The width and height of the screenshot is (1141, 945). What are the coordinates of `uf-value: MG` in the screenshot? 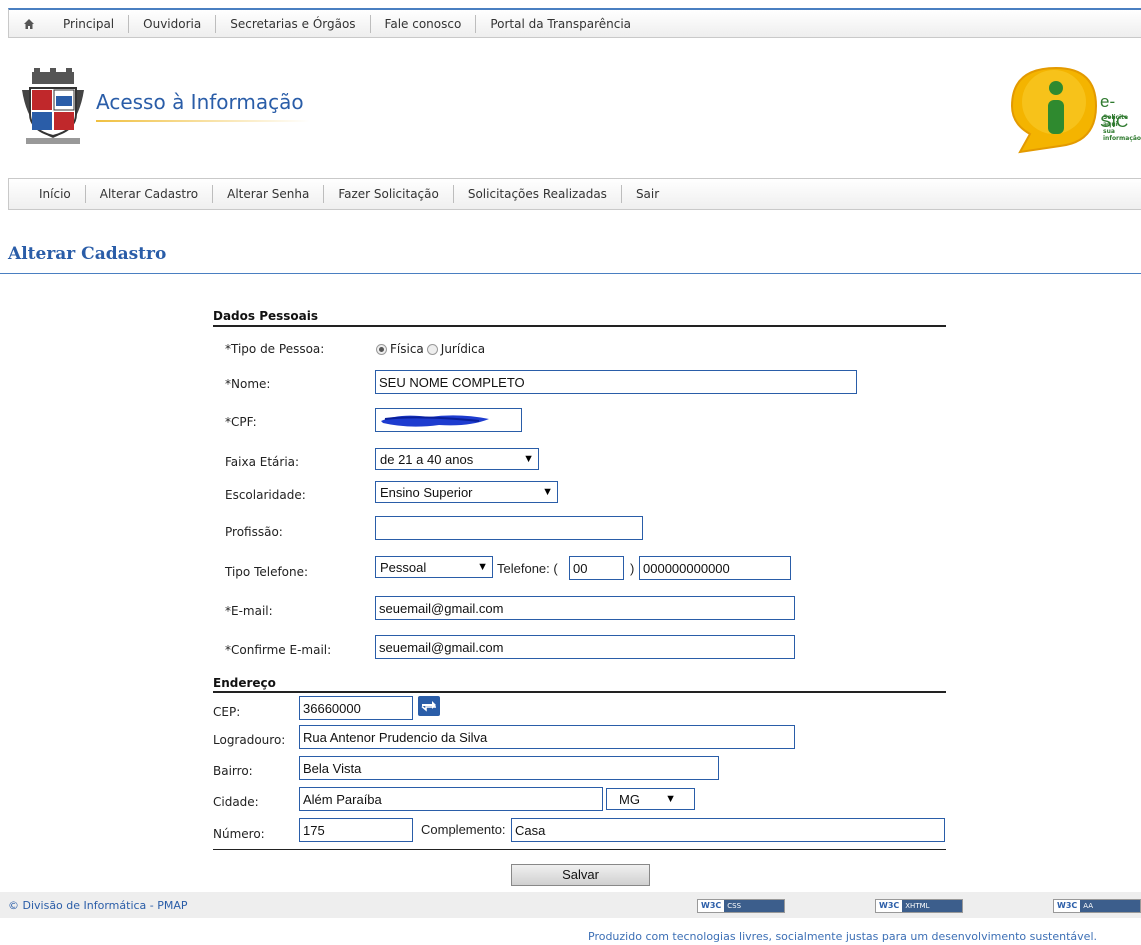 It's located at (629, 799).